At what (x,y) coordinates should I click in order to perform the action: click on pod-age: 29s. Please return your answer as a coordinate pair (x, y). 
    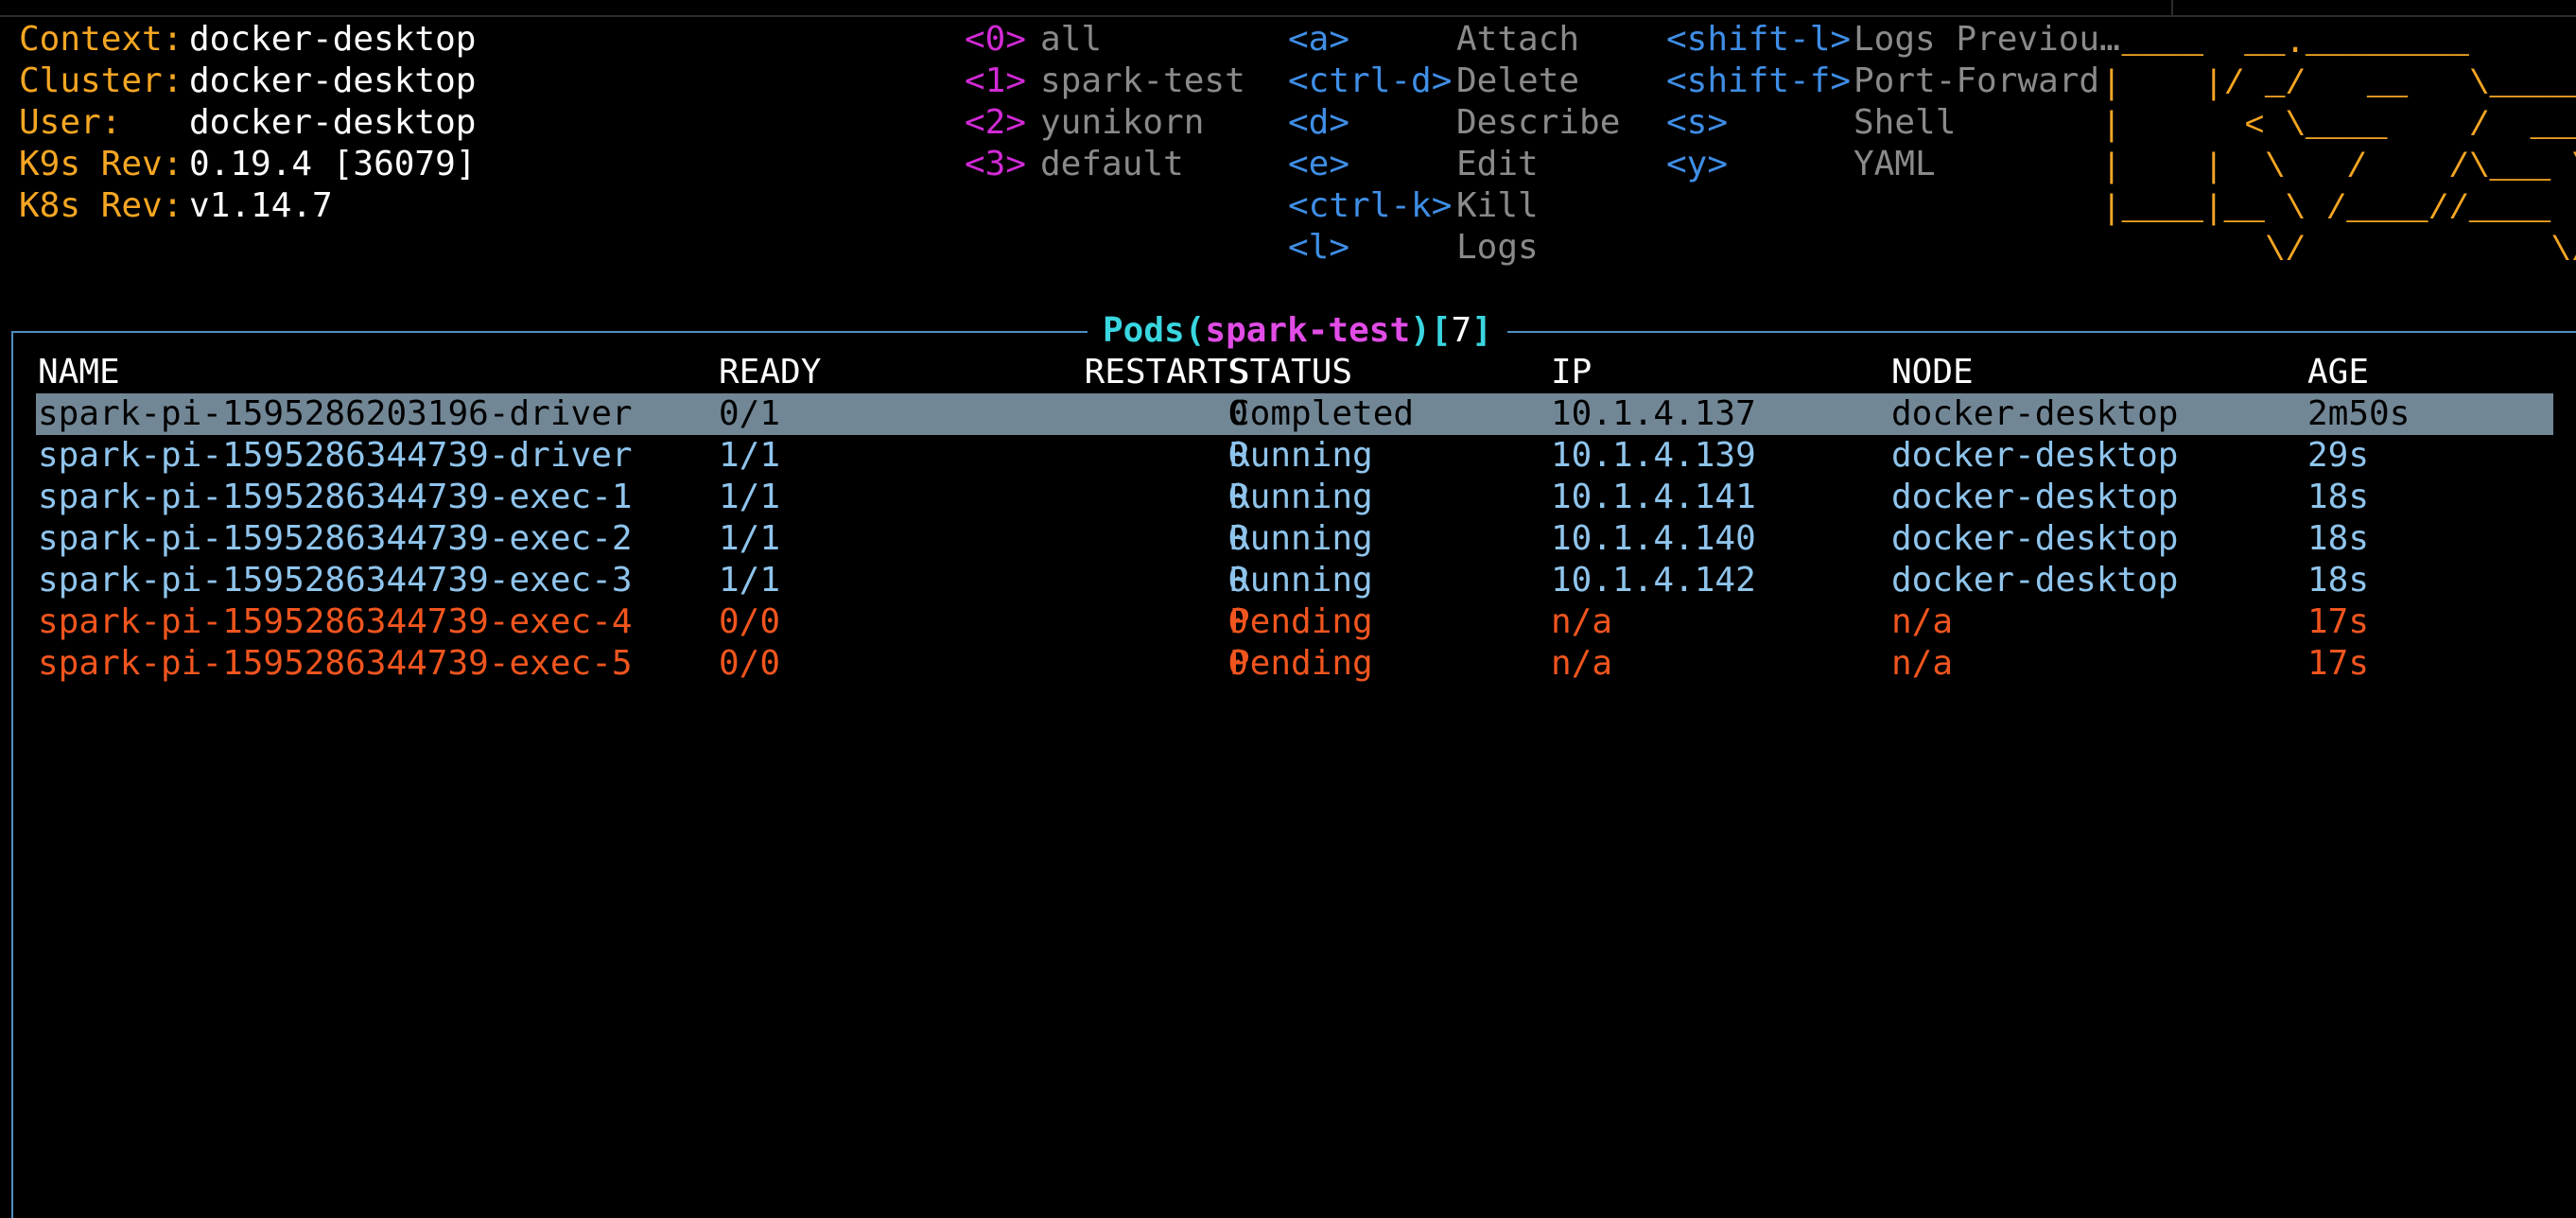
    Looking at the image, I should click on (2338, 455).